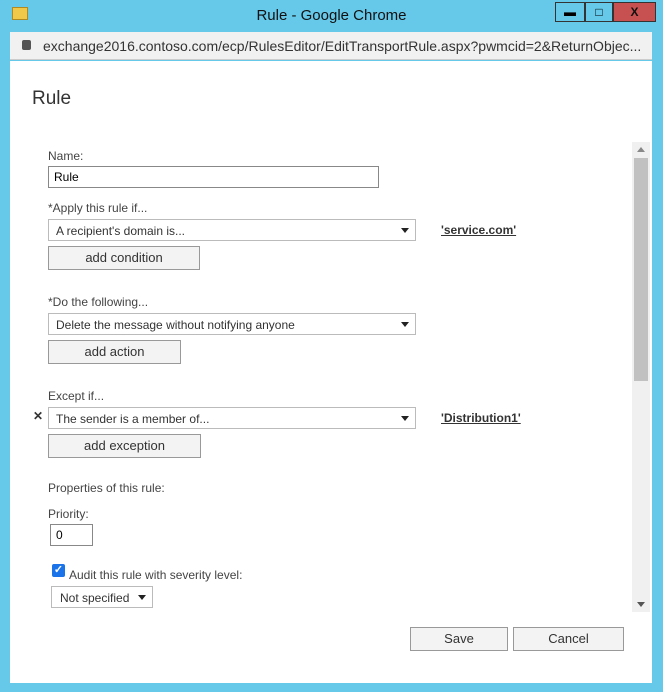 Image resolution: width=663 pixels, height=692 pixels. Describe the element at coordinates (68, 514) in the screenshot. I see `priority-label: Priority:` at that location.